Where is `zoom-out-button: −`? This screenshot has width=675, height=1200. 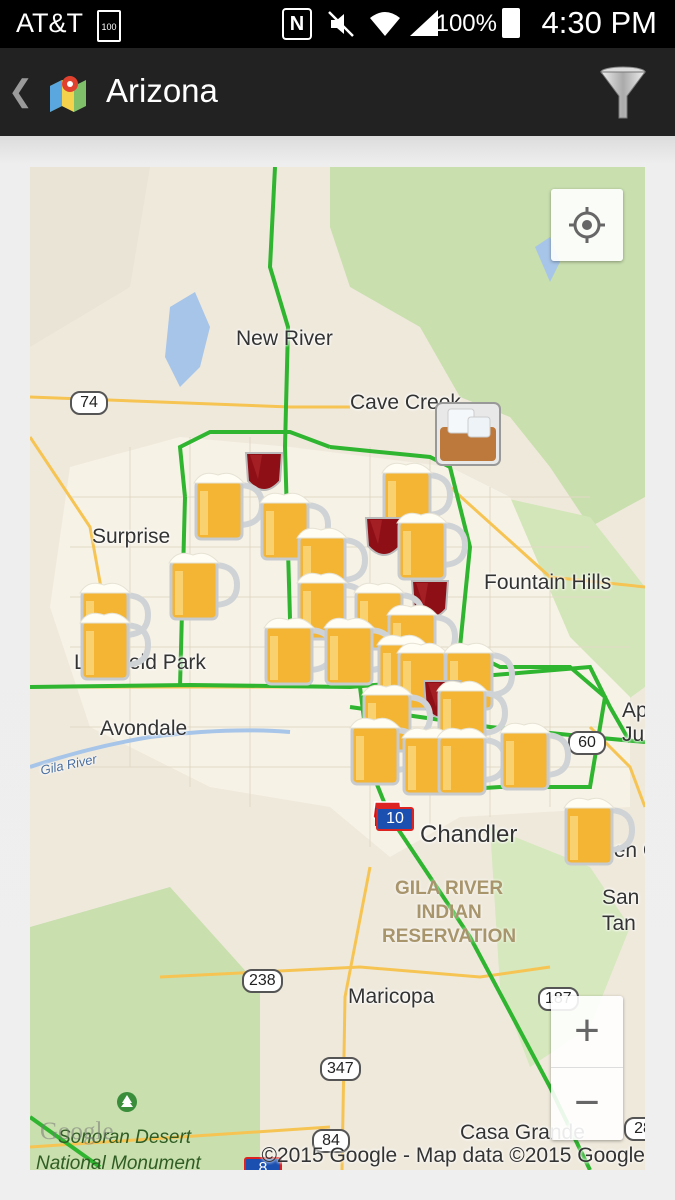 zoom-out-button: − is located at coordinates (587, 1103).